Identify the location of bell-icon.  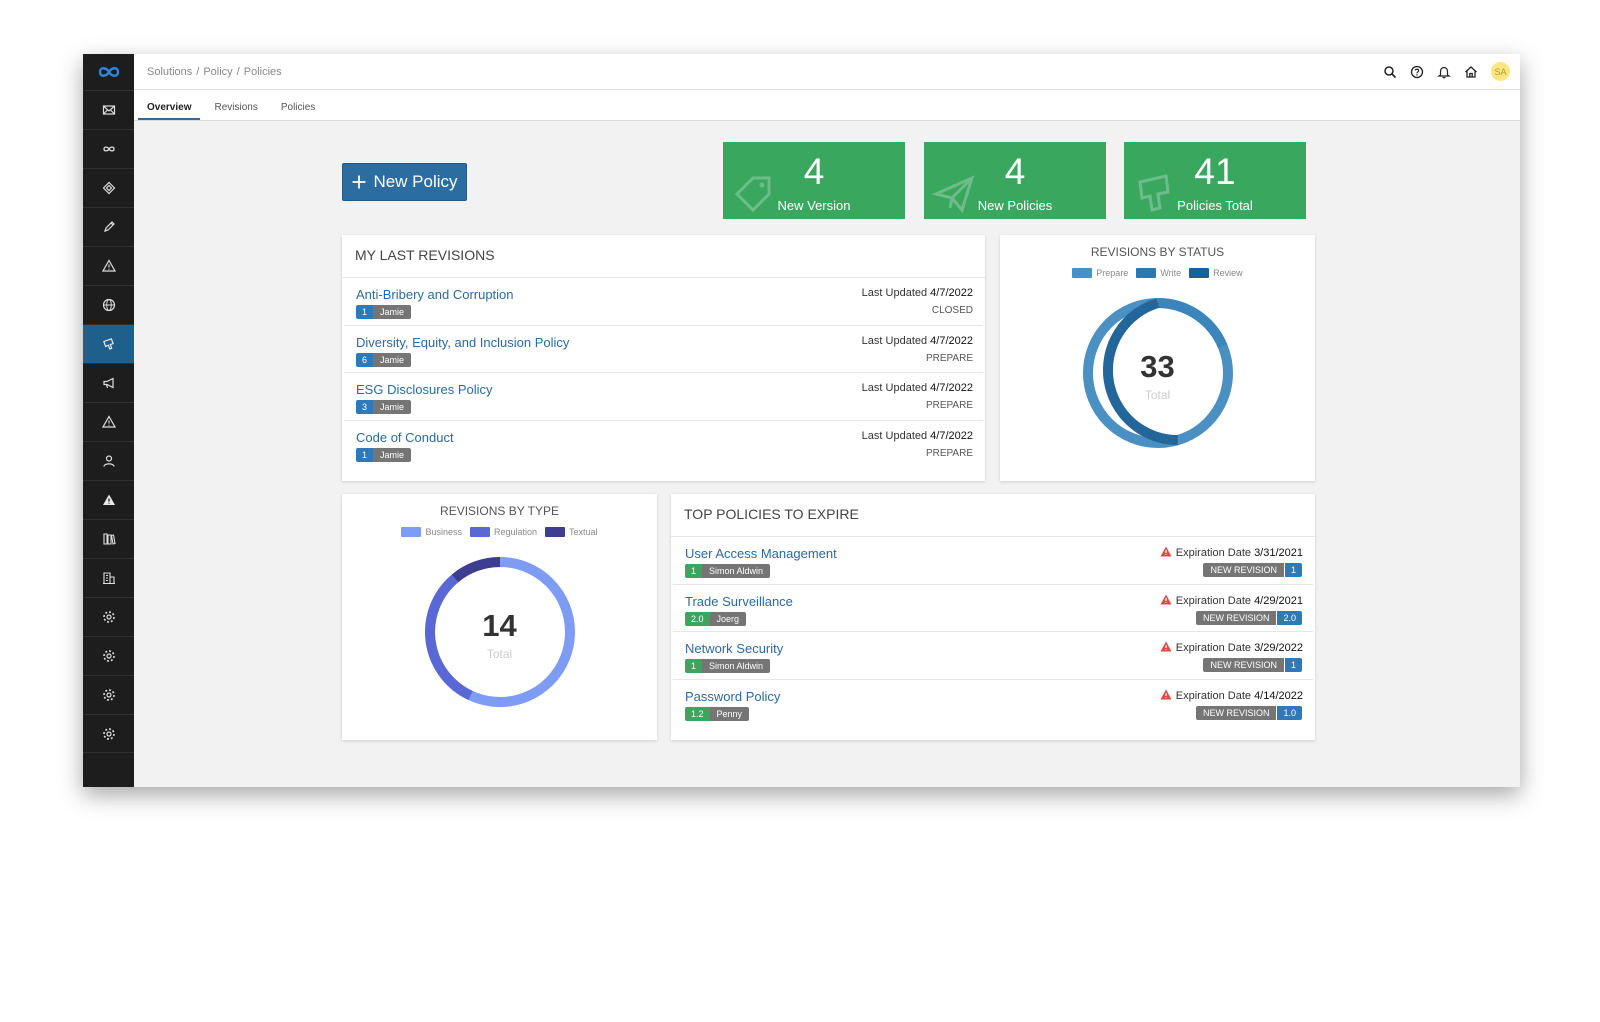
(1444, 72).